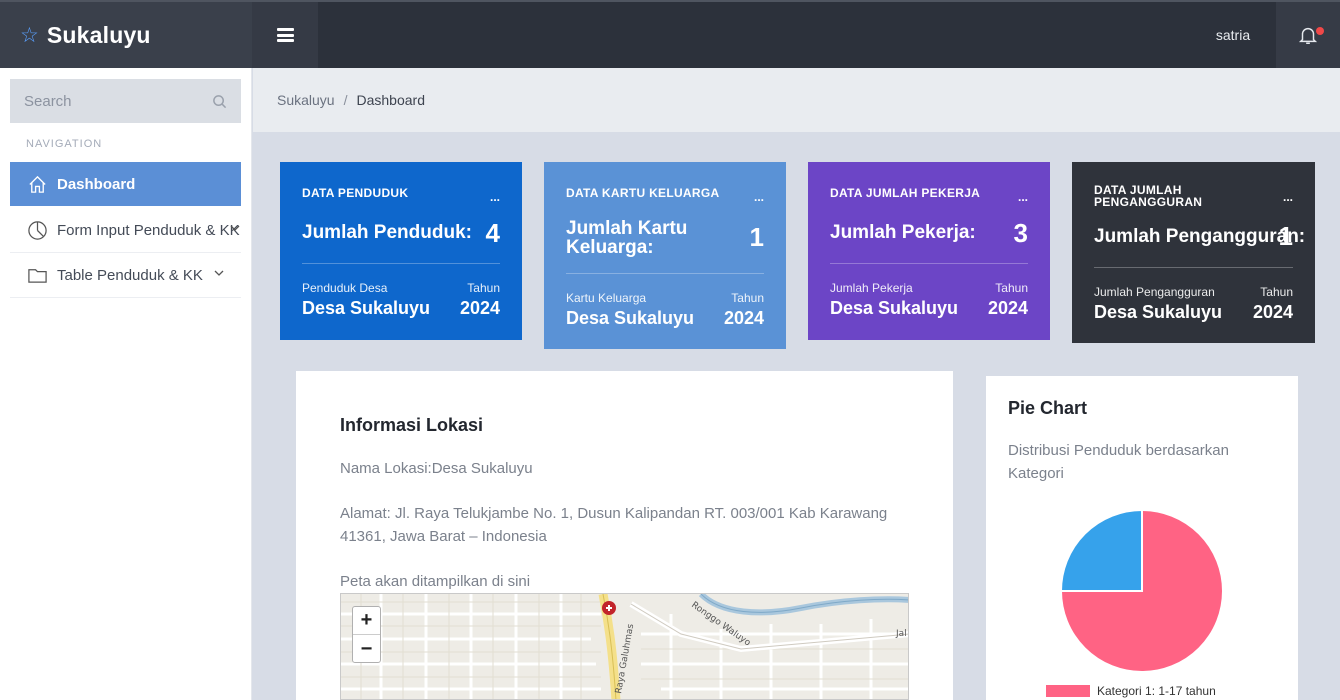  I want to click on map: Raya Galuhmas Ronggo Waluyo Jal + −, so click(624, 646).